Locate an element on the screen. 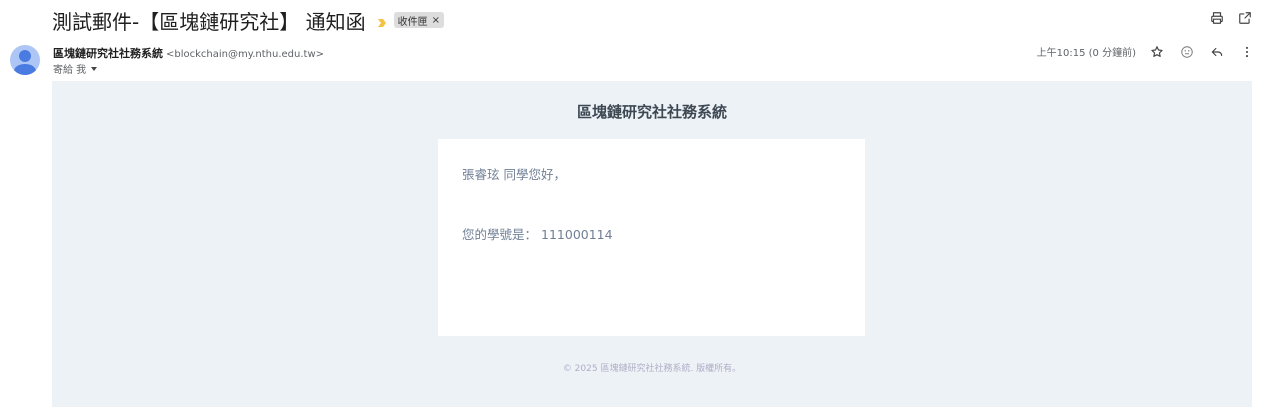 This screenshot has height=419, width=1266. message-actions is located at coordinates (1202, 52).